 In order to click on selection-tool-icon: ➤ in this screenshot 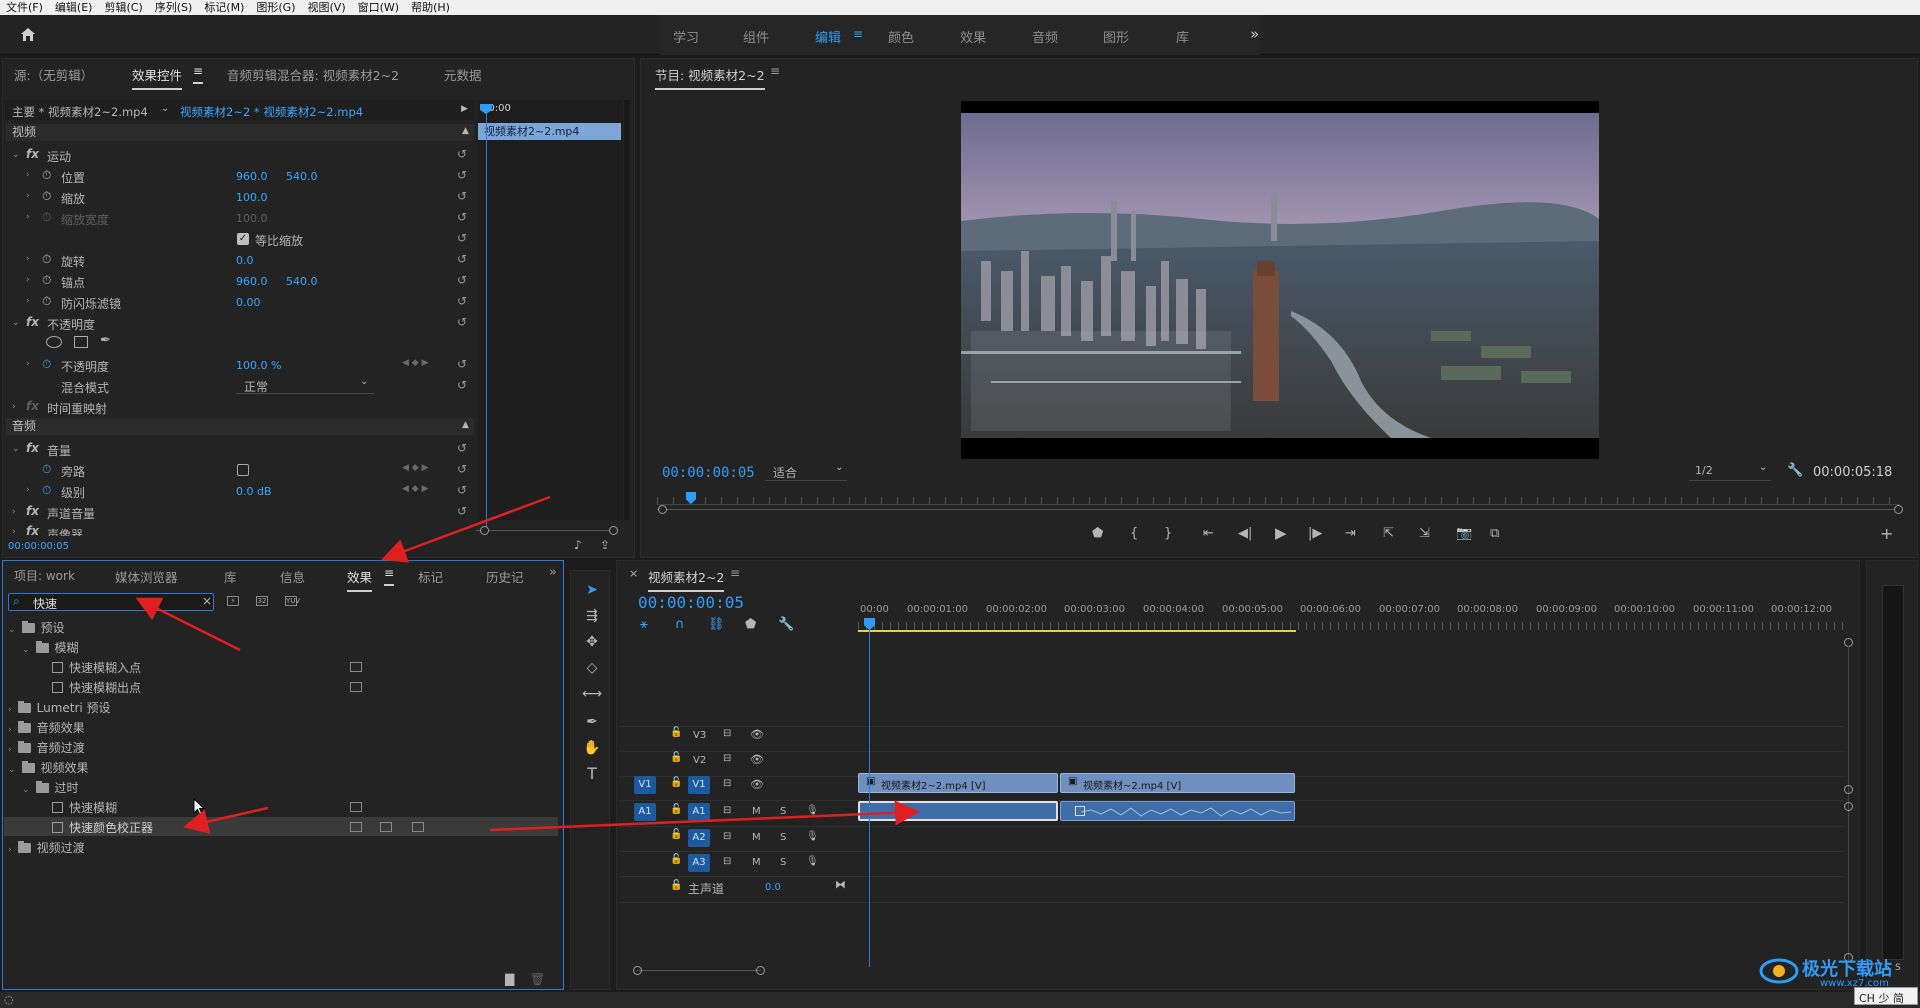, I will do `click(592, 590)`.